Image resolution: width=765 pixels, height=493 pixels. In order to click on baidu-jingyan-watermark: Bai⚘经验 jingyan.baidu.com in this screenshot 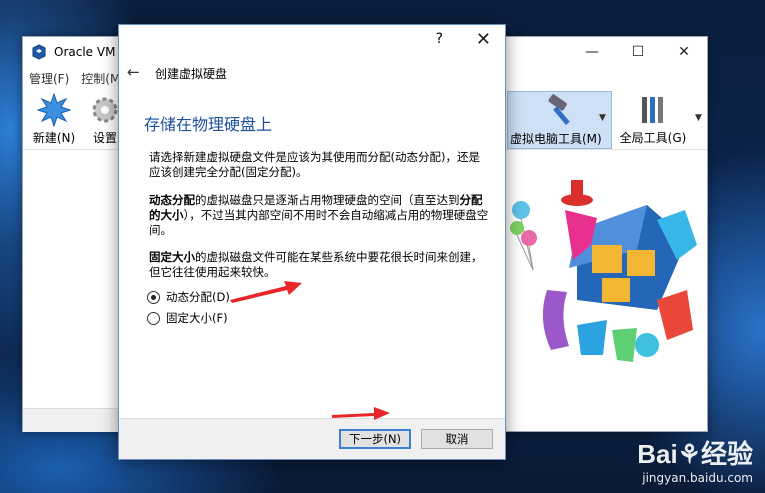, I will do `click(695, 459)`.